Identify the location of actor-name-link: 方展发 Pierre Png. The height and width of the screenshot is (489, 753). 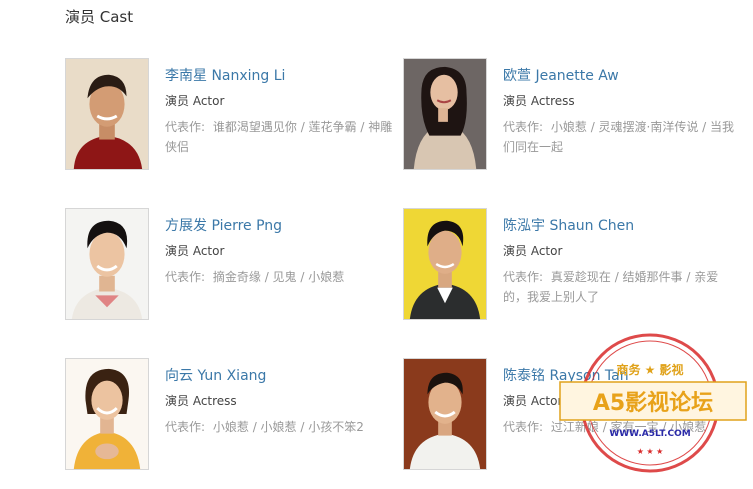
(283, 226).